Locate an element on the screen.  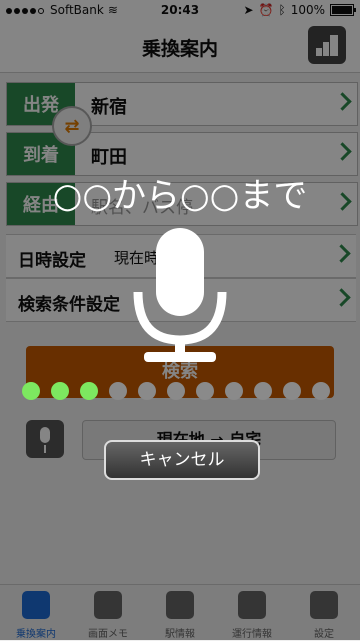
cancel-button: キャンセル is located at coordinates (182, 460).